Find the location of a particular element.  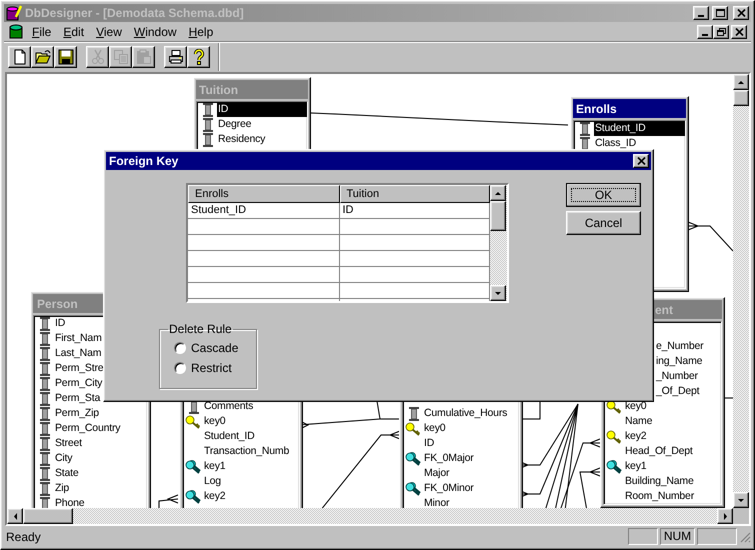

status-text: Ready is located at coordinates (24, 537).